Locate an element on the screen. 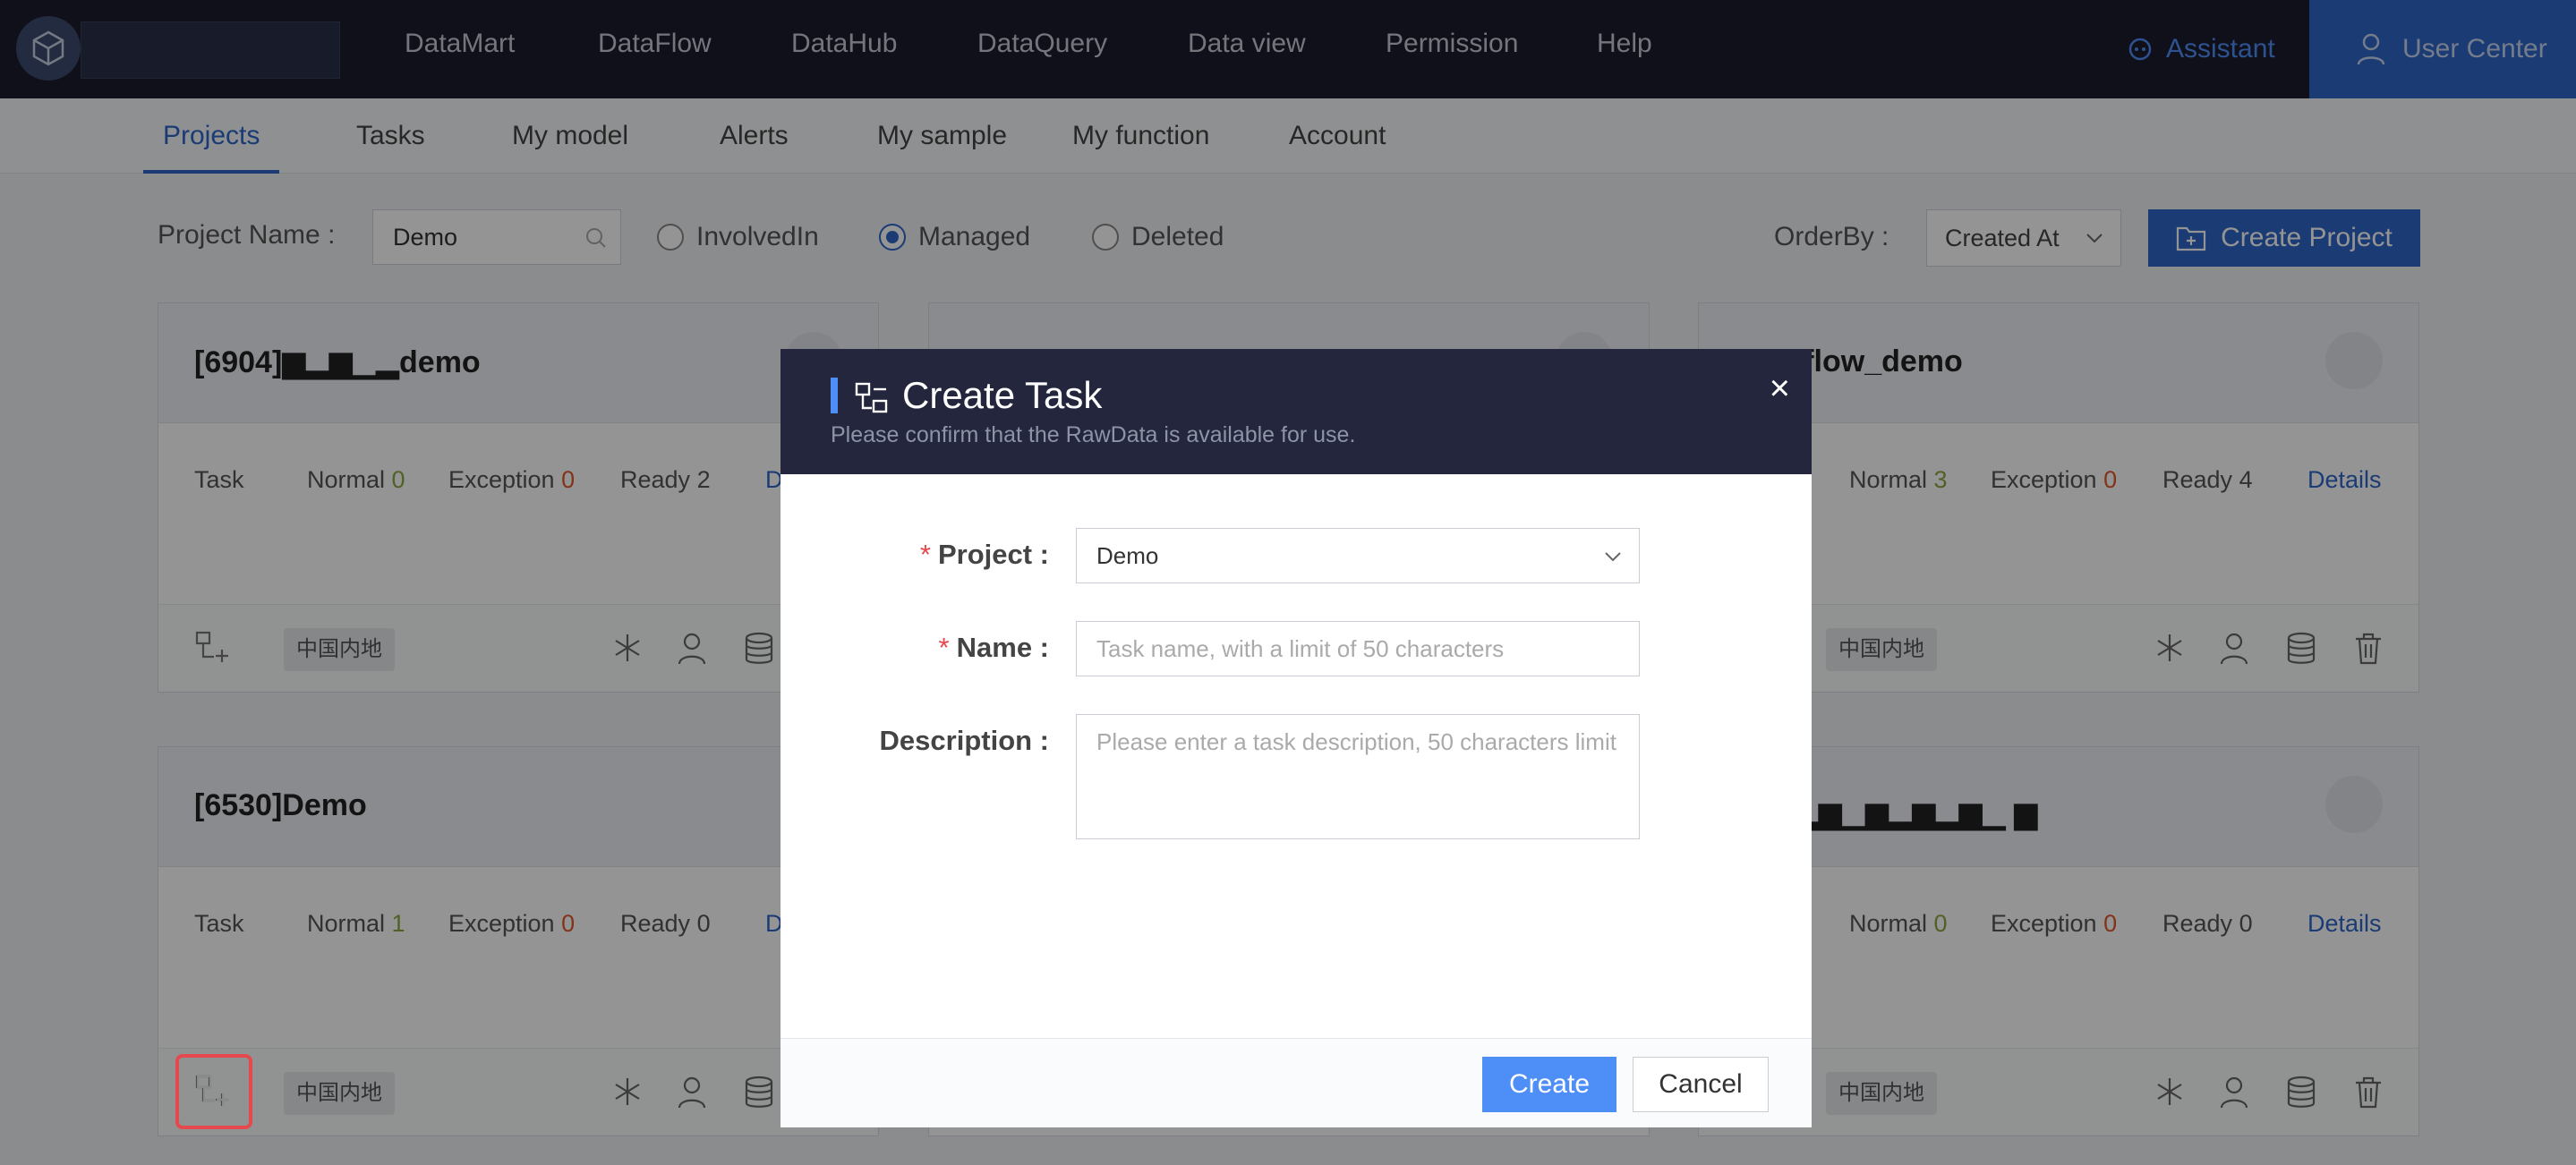  cancel-button: Cancel is located at coordinates (1701, 1085).